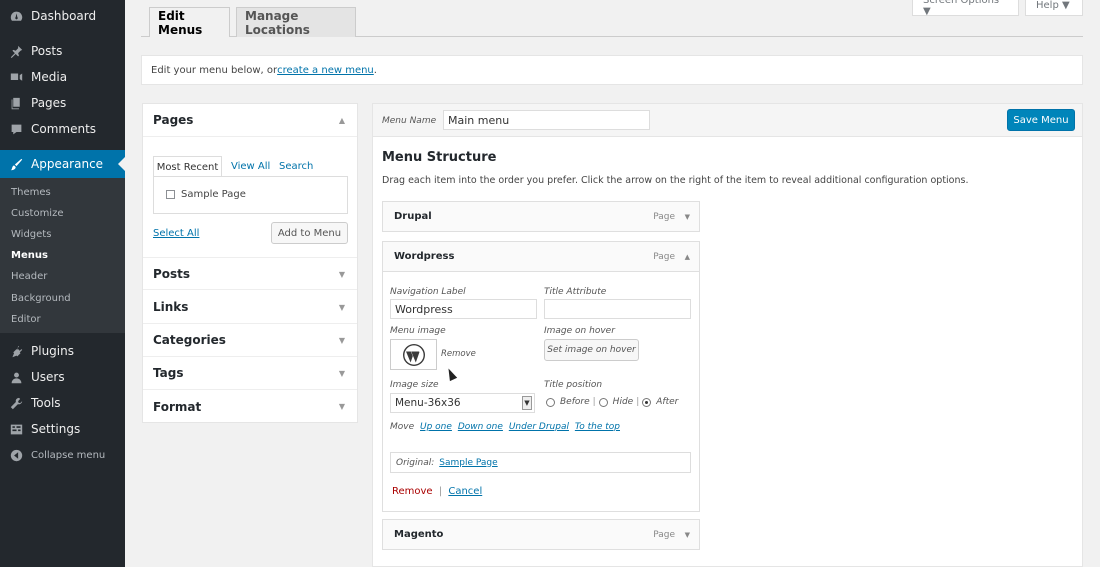  What do you see at coordinates (170, 194) in the screenshot?
I see `sample-page-checkbox` at bounding box center [170, 194].